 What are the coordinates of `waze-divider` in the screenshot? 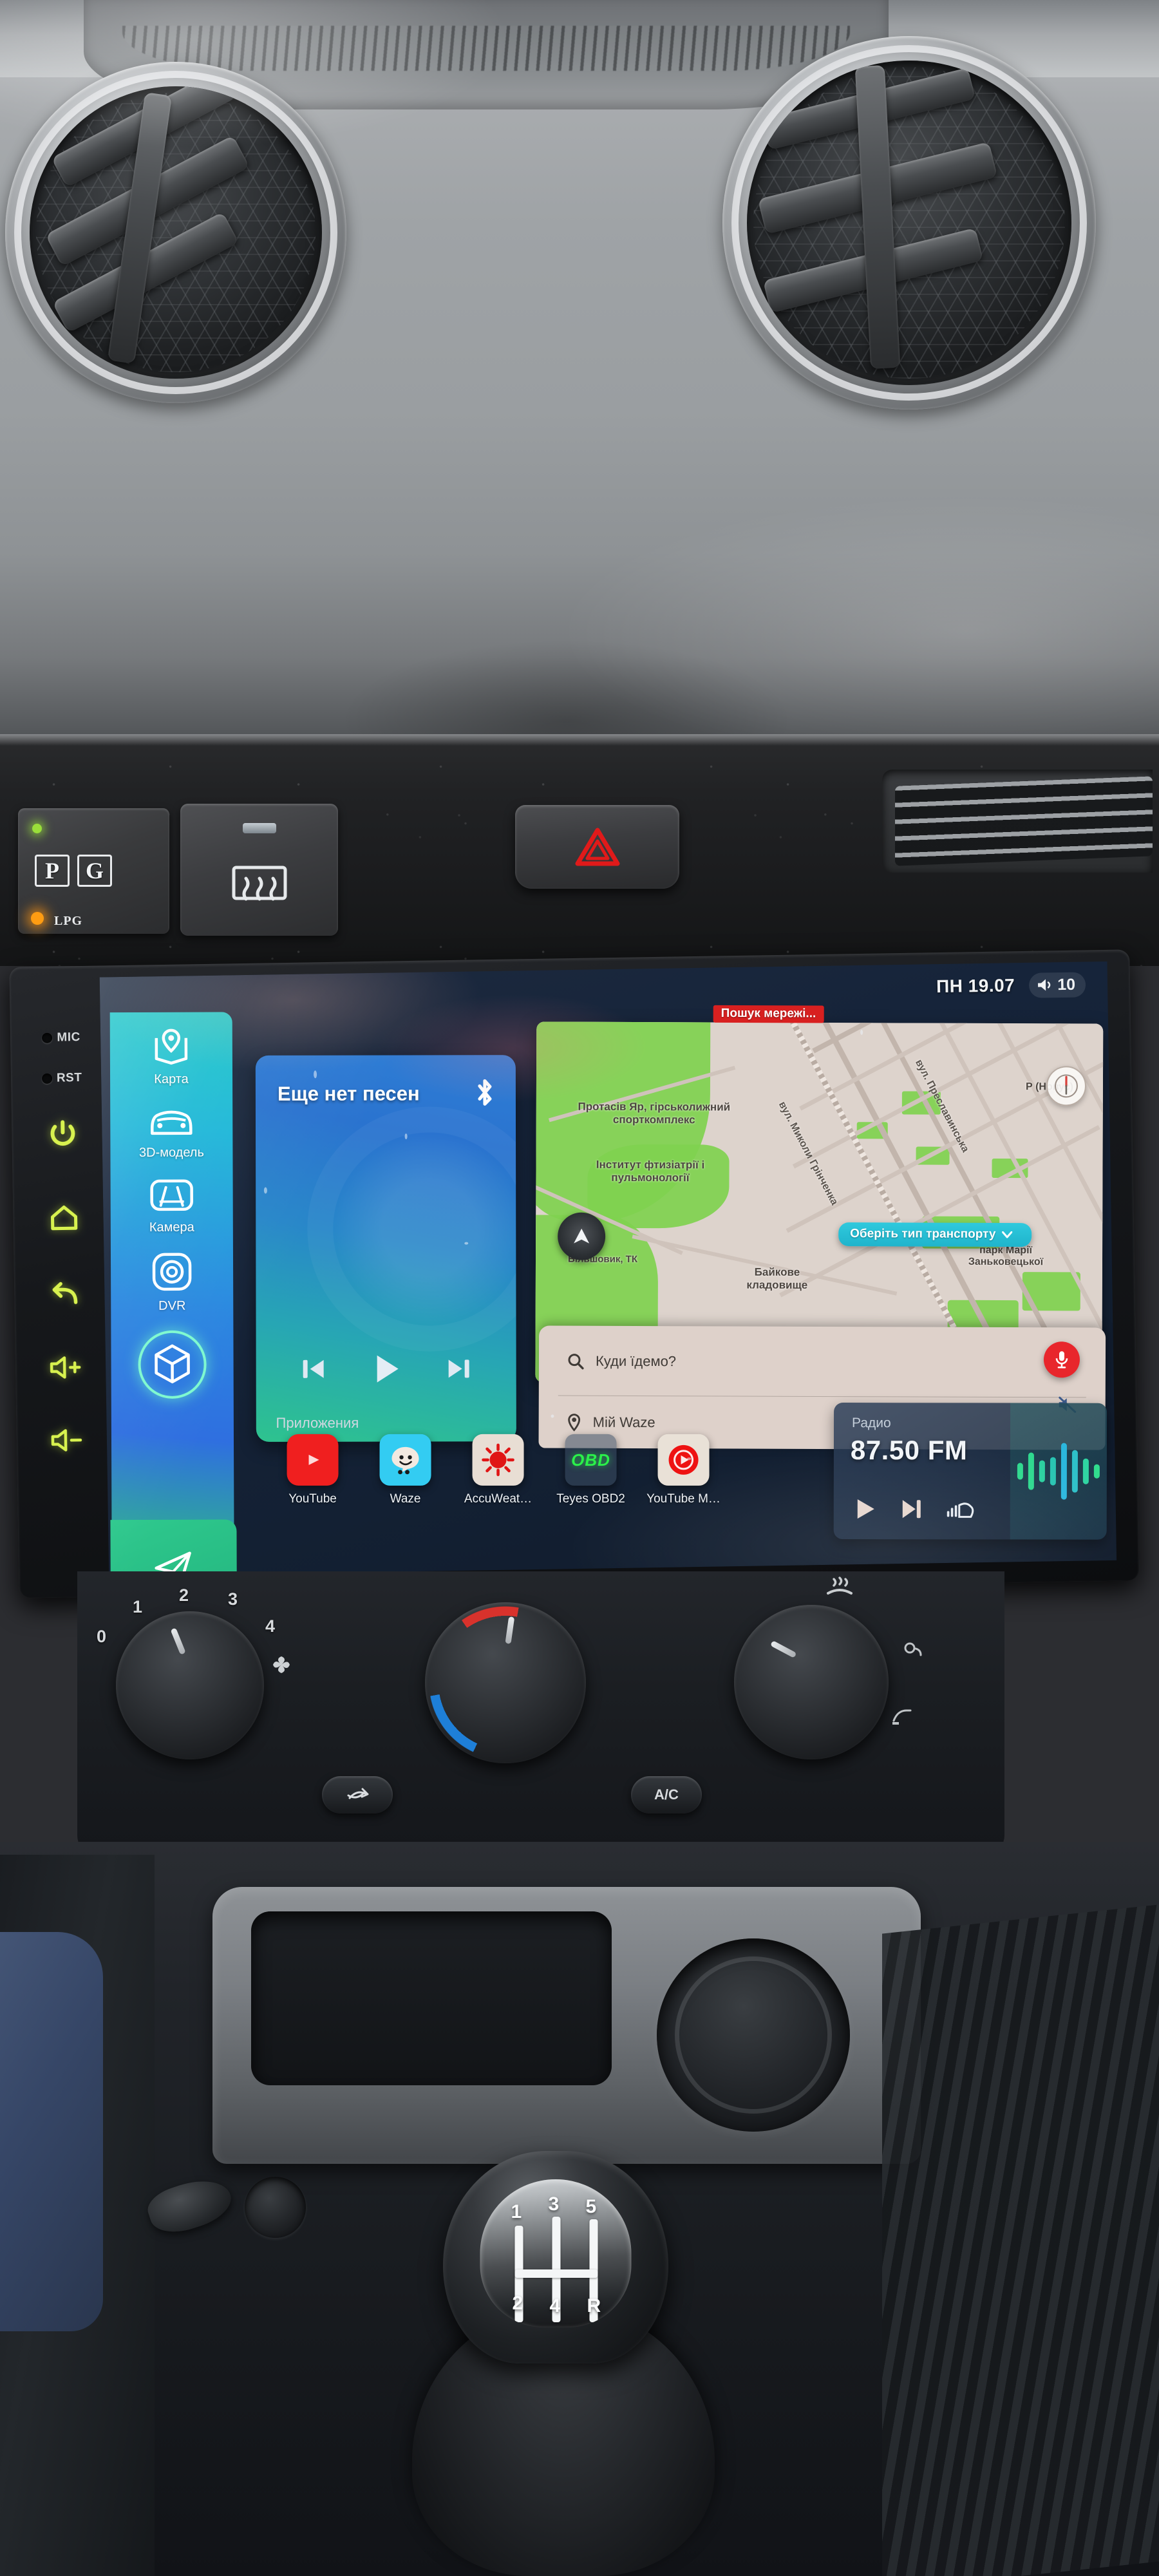 It's located at (822, 1397).